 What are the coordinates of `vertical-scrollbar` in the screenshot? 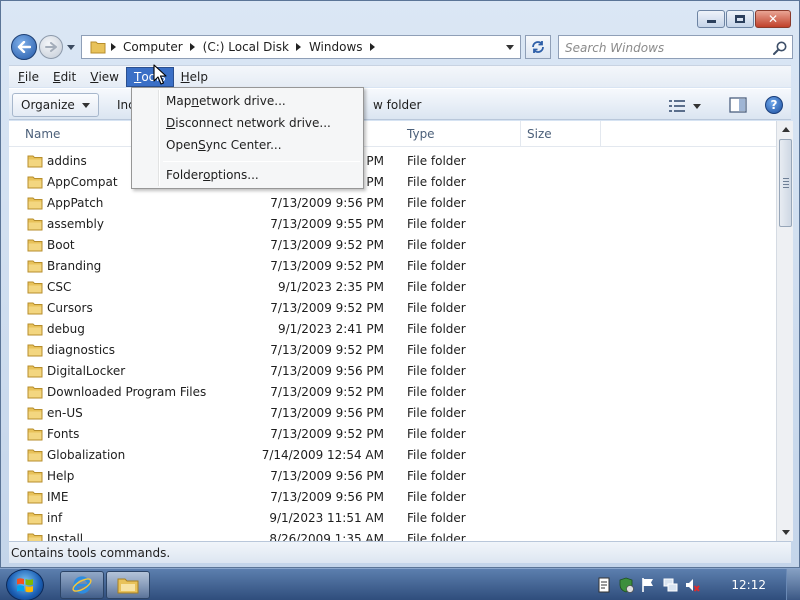 It's located at (784, 331).